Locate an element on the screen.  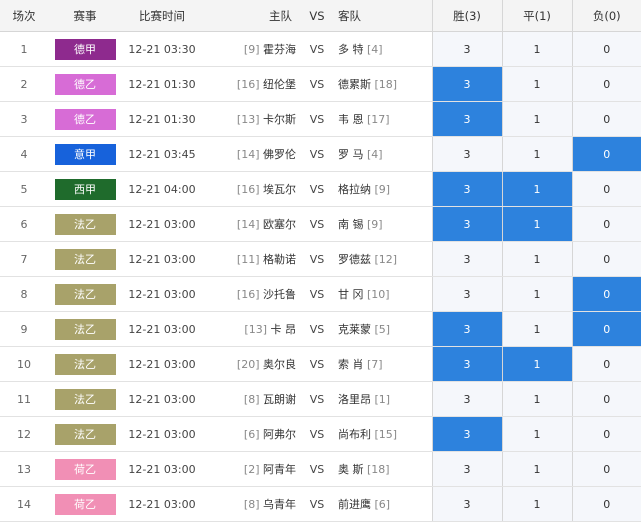
away-rank: [17] is located at coordinates (378, 119).